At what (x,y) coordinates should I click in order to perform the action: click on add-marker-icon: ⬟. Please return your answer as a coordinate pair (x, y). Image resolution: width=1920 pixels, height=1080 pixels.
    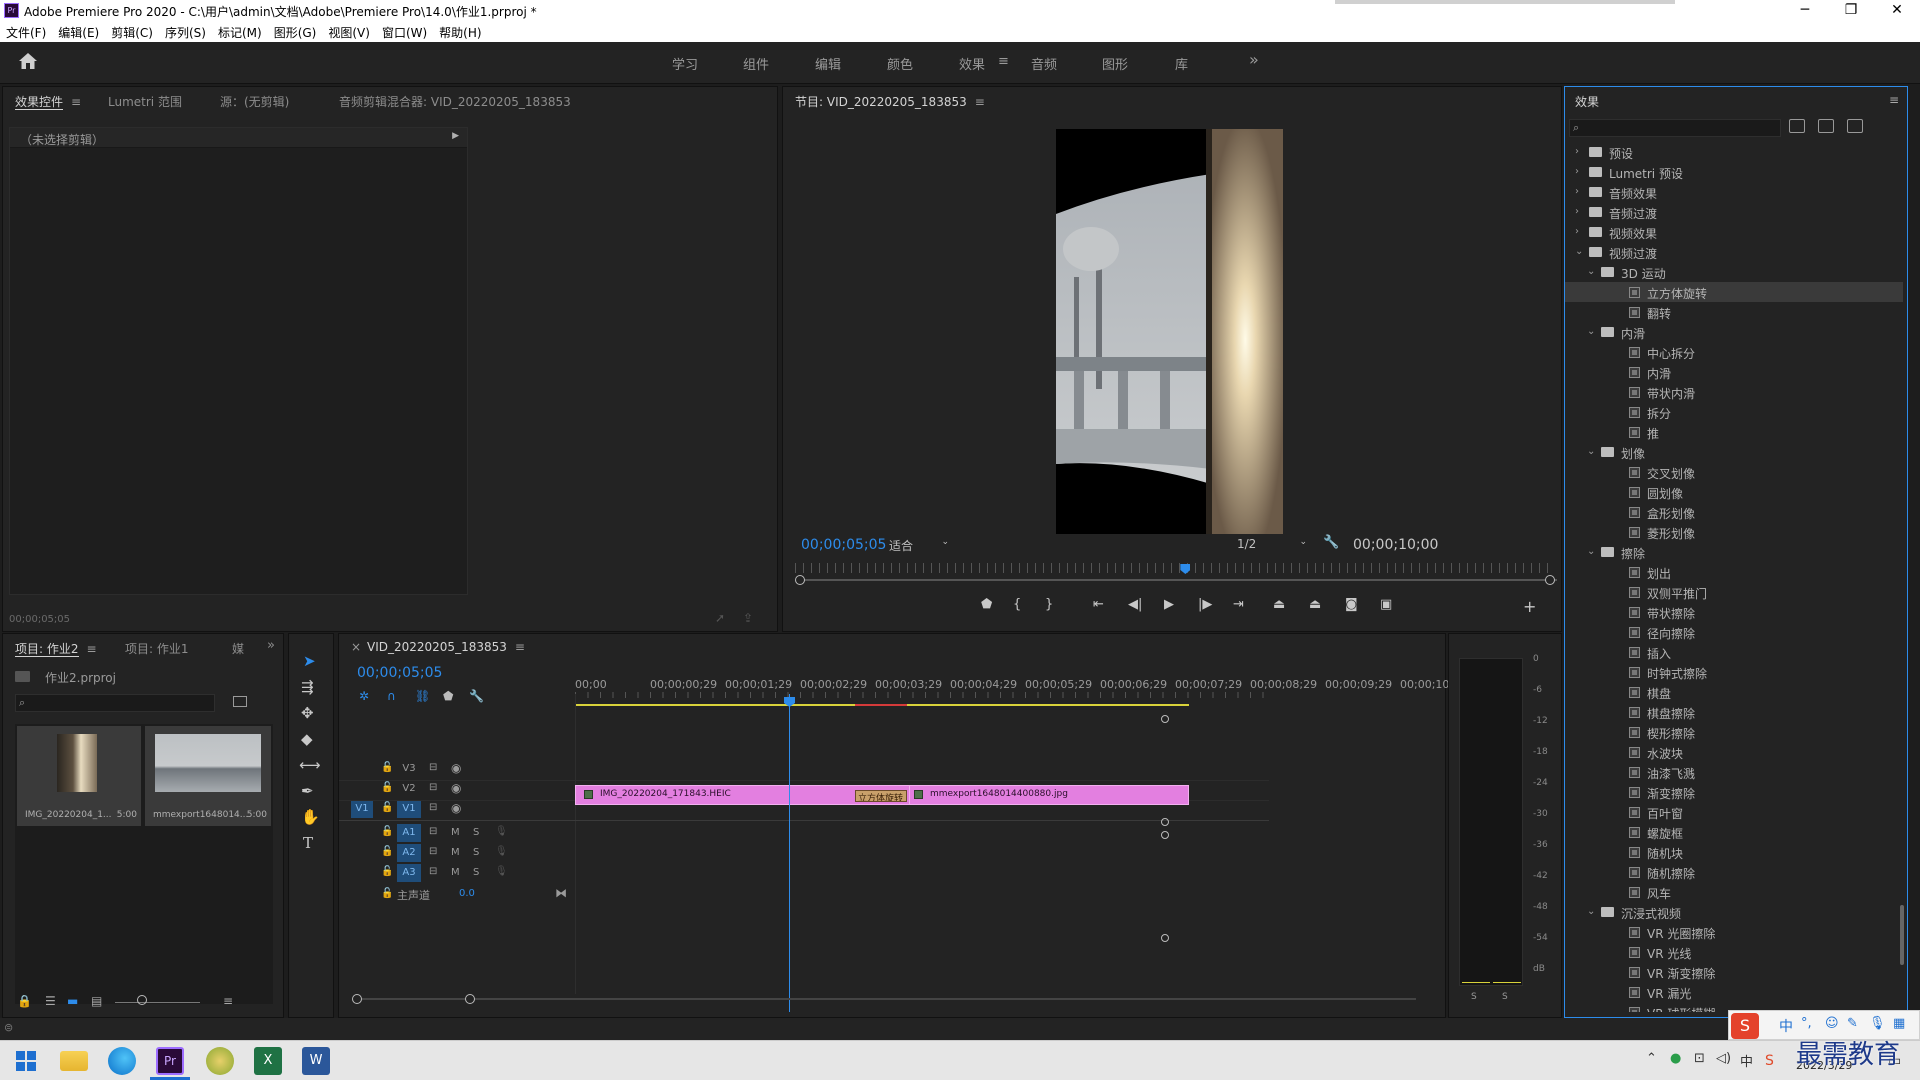
    Looking at the image, I should click on (448, 696).